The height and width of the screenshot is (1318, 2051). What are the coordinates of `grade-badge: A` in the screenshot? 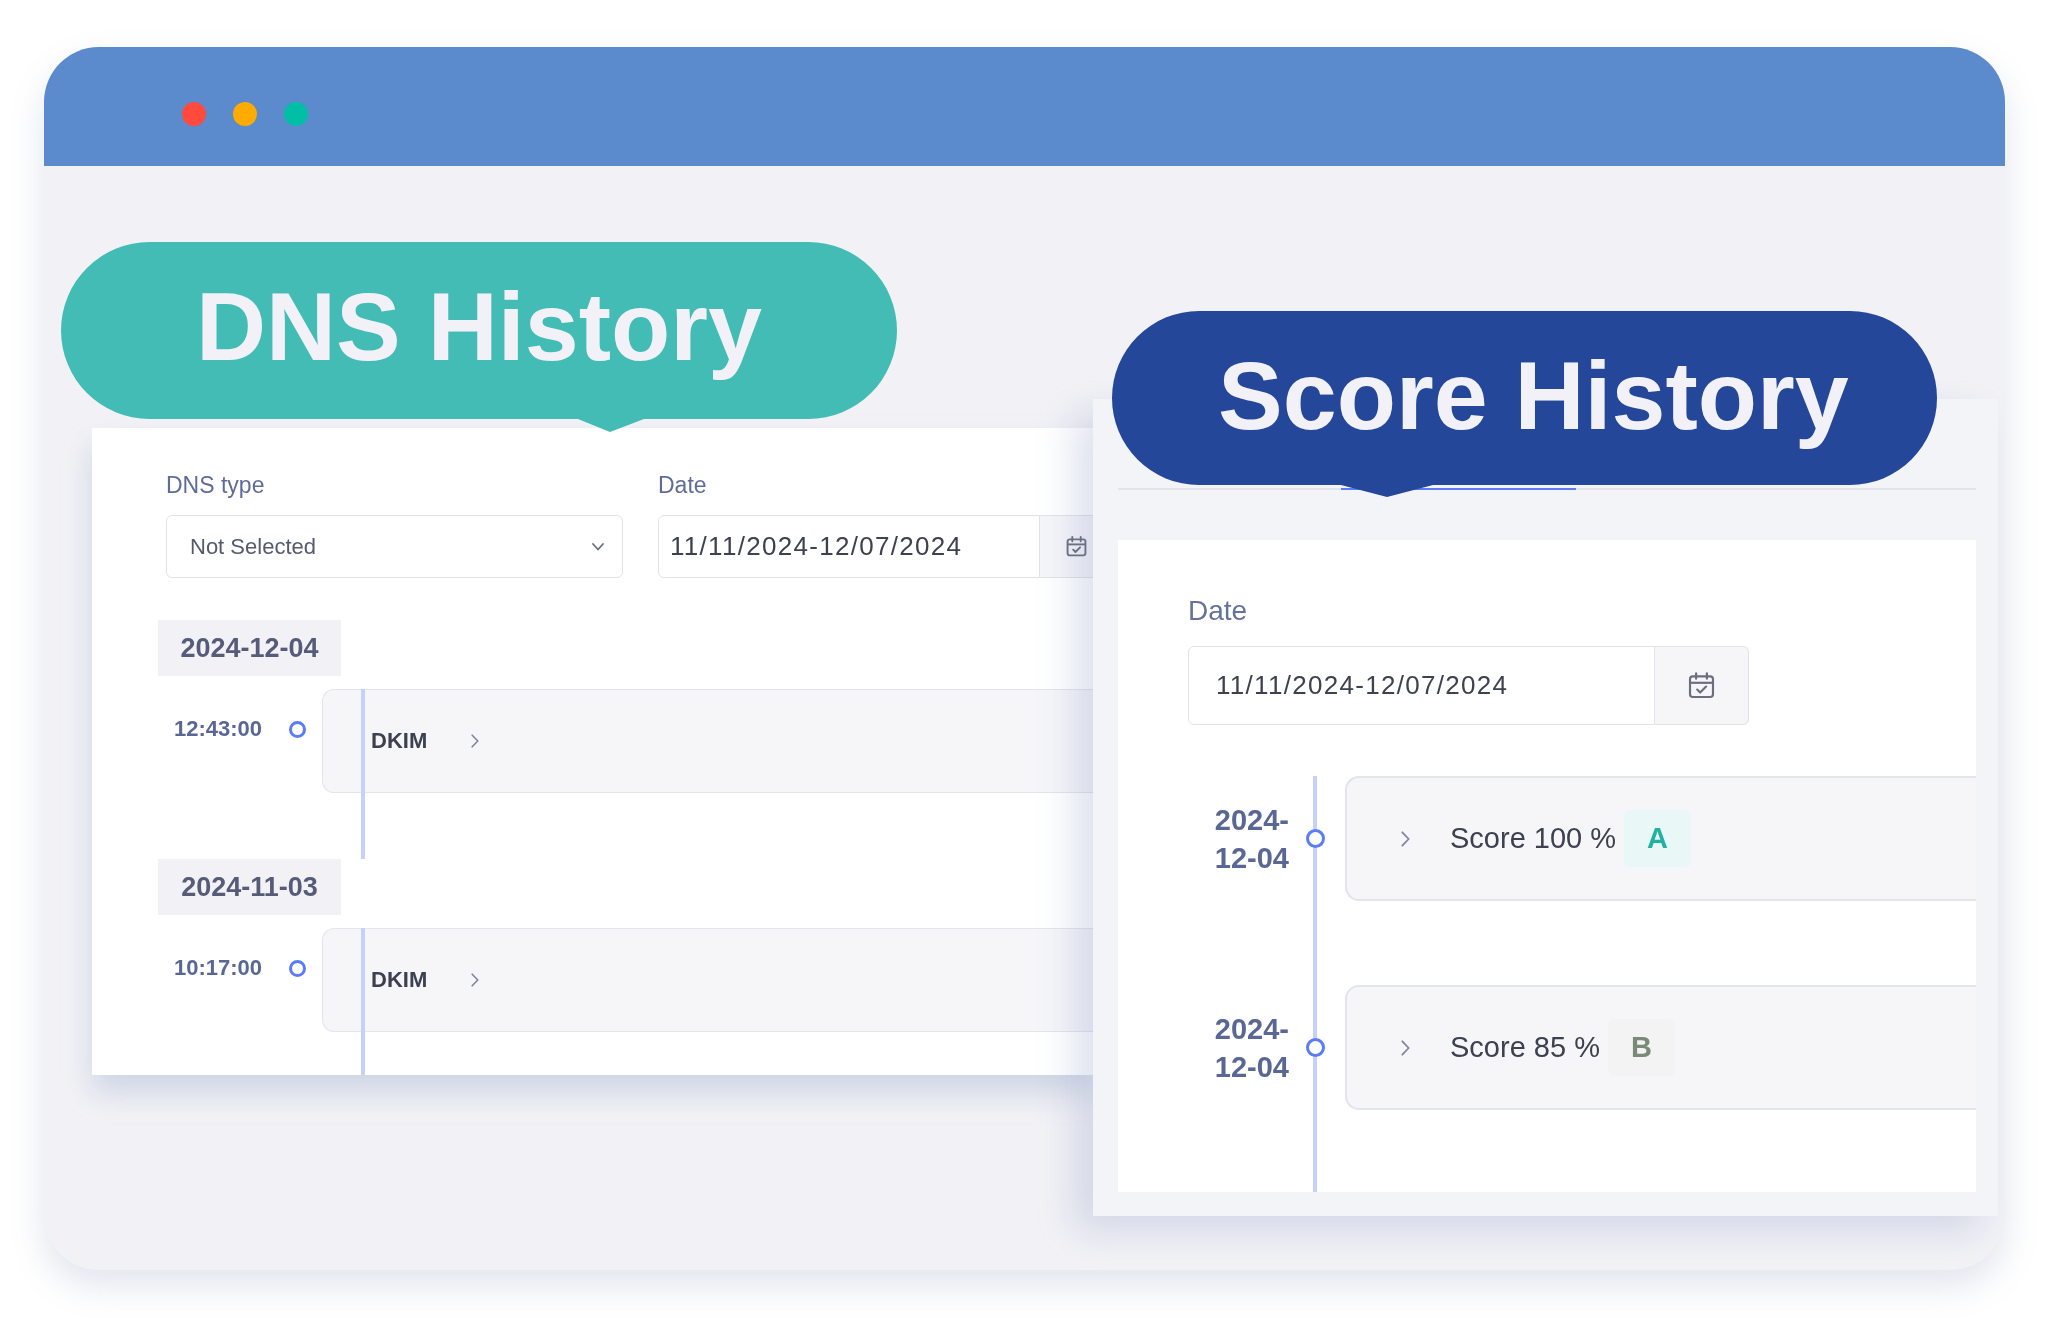 It's located at (1657, 838).